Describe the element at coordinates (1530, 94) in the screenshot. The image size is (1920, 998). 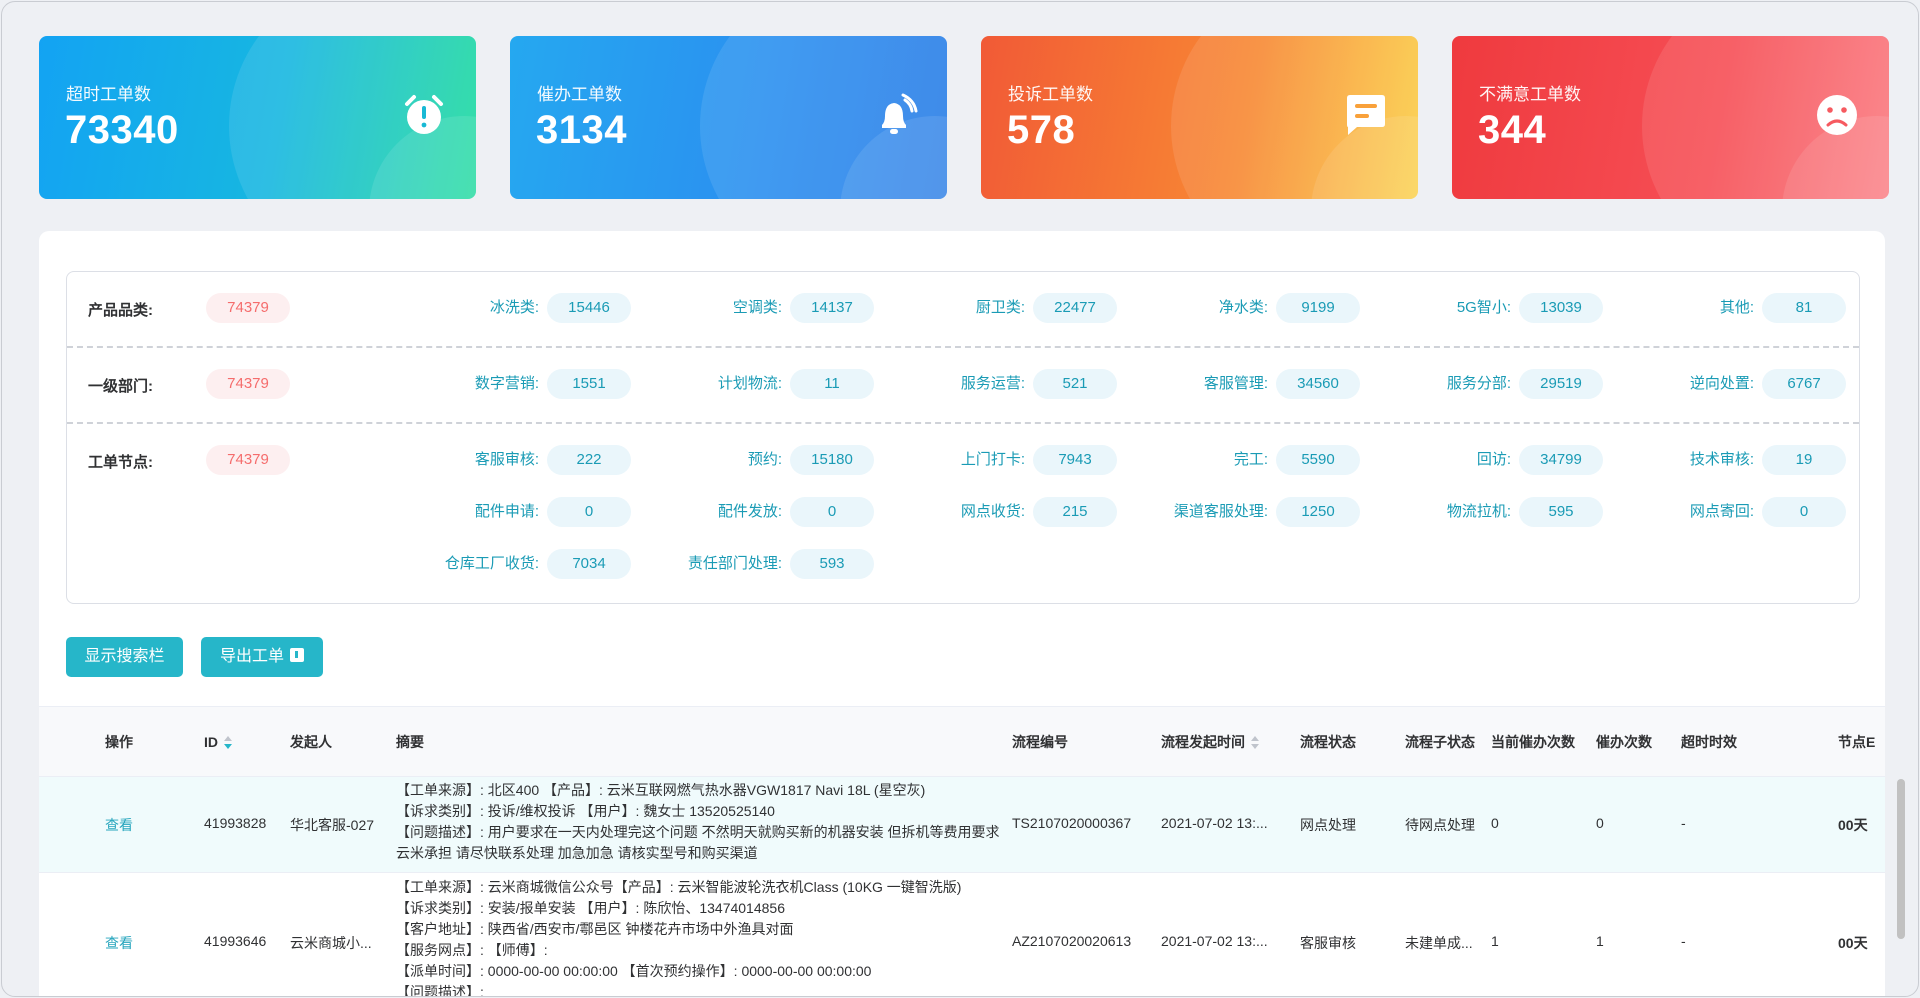
I see `stat-card-label: 不满意工单数` at that location.